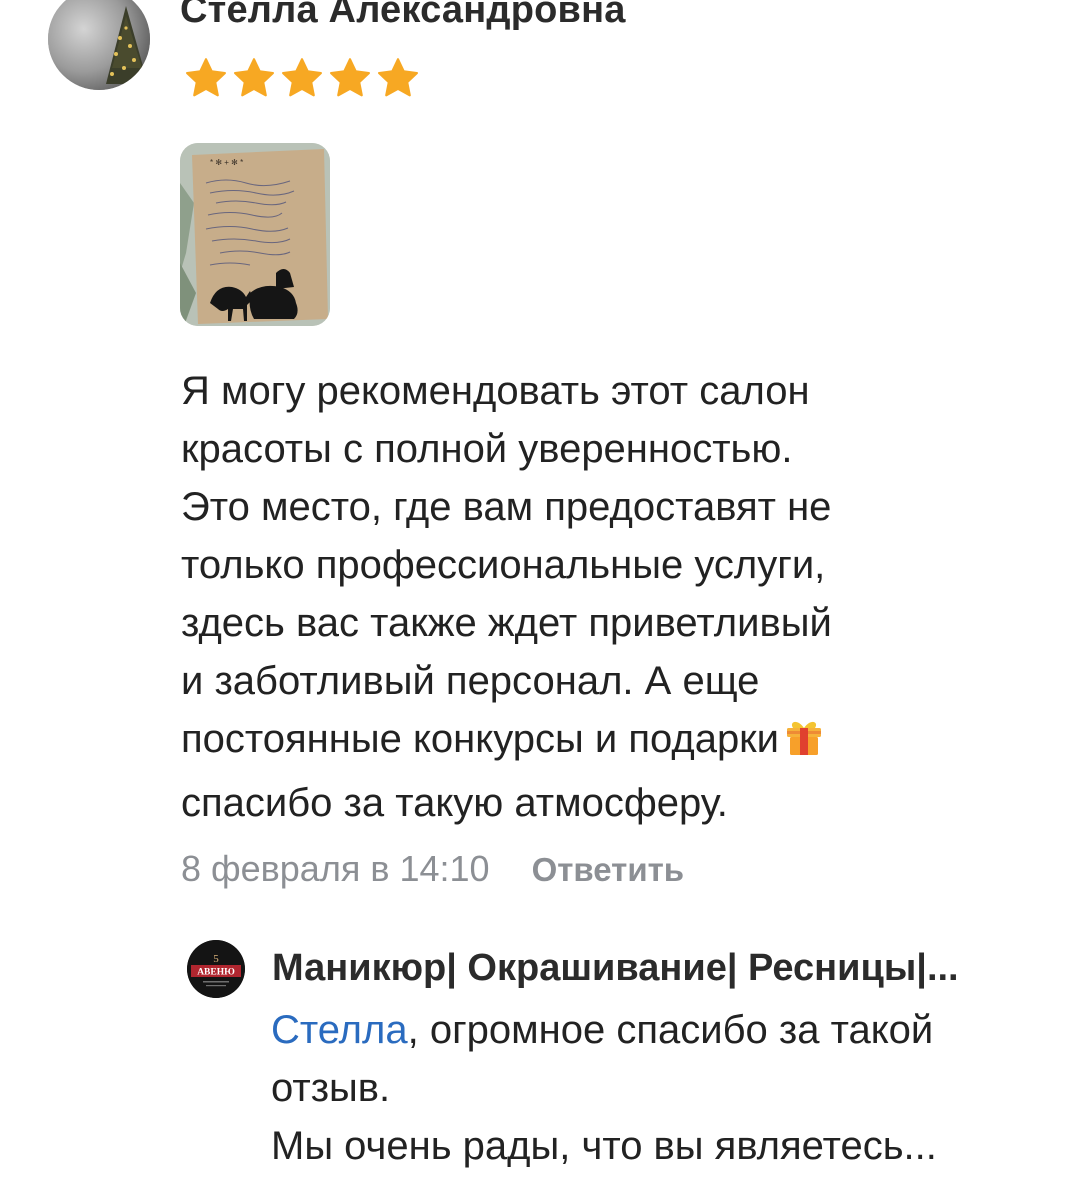  I want to click on review-line-with-emoji: постоянные конкурсы и подарки, so click(611, 742).